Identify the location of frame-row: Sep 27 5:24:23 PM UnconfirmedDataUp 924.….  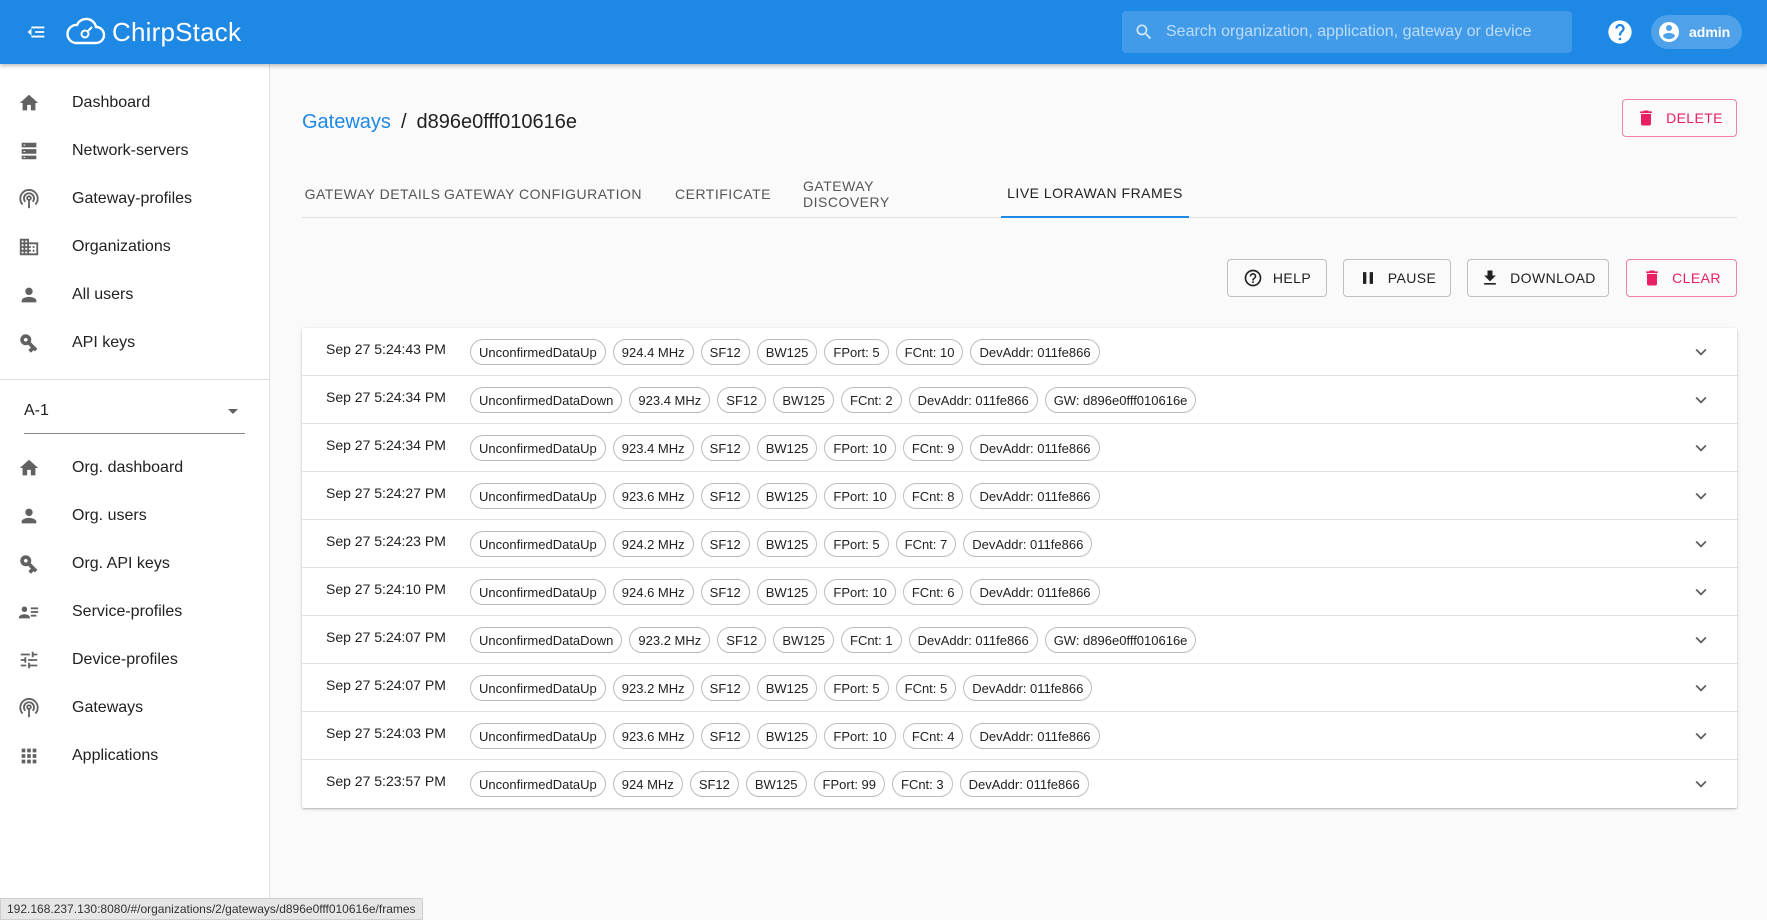
(1019, 544).